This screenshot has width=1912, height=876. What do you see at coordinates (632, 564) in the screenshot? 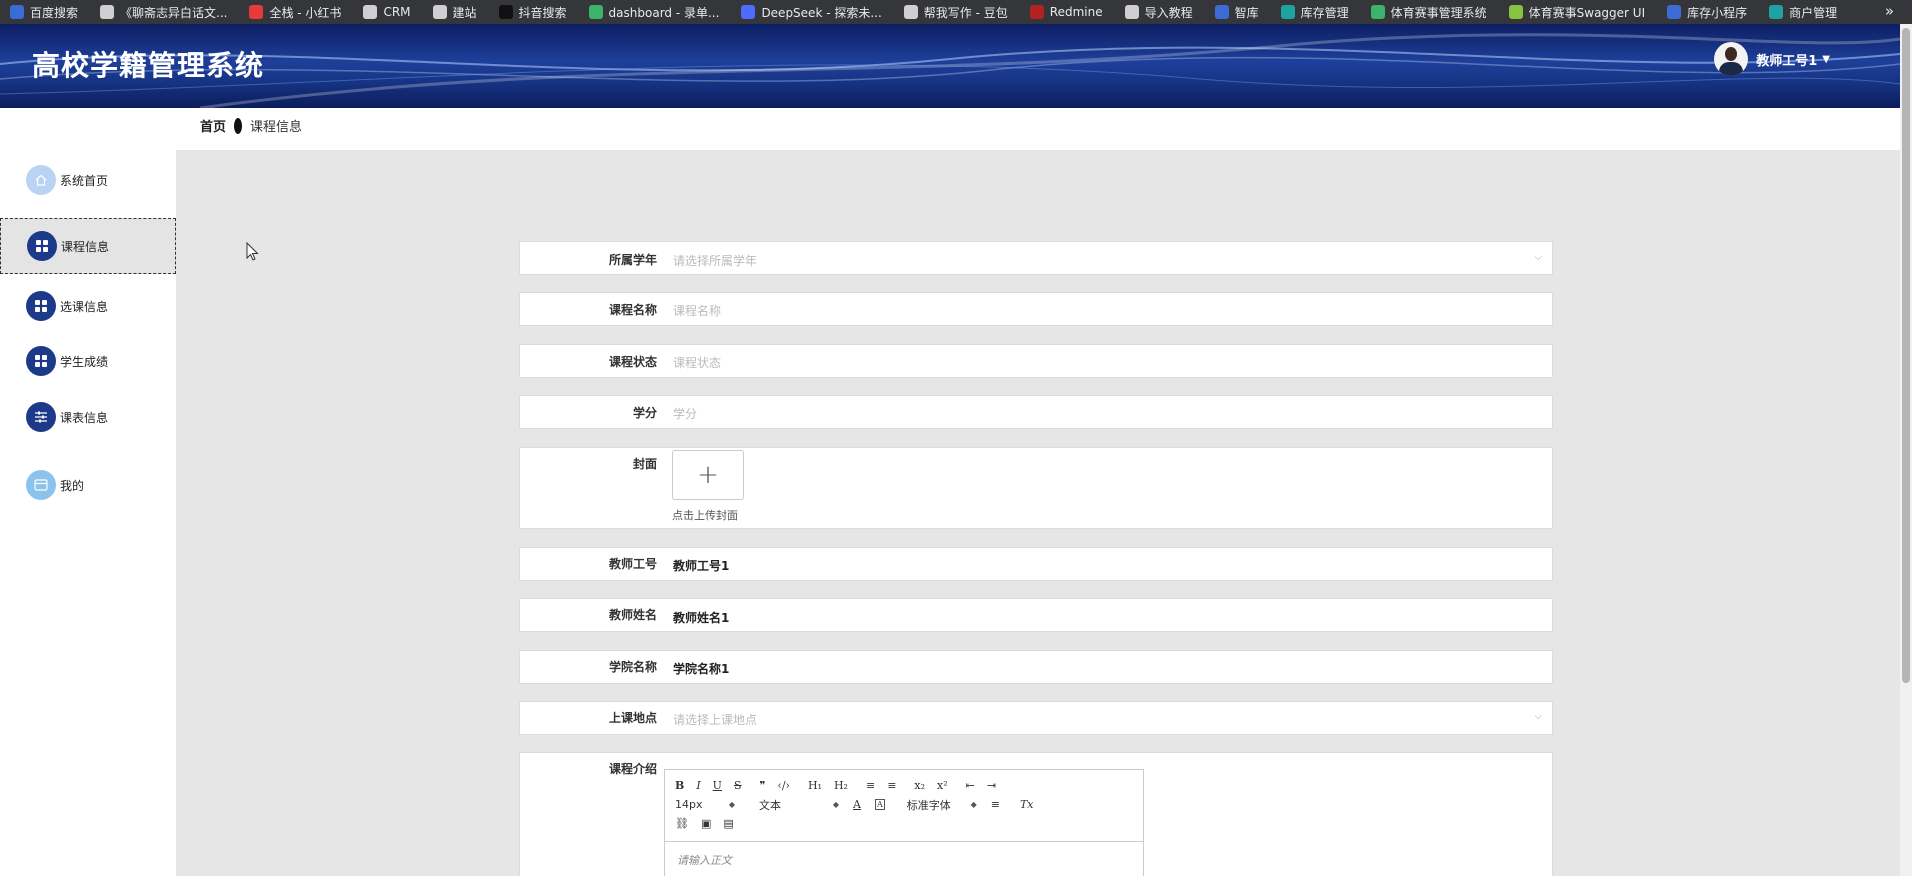
I see `teacher-id-label: 教师工号` at bounding box center [632, 564].